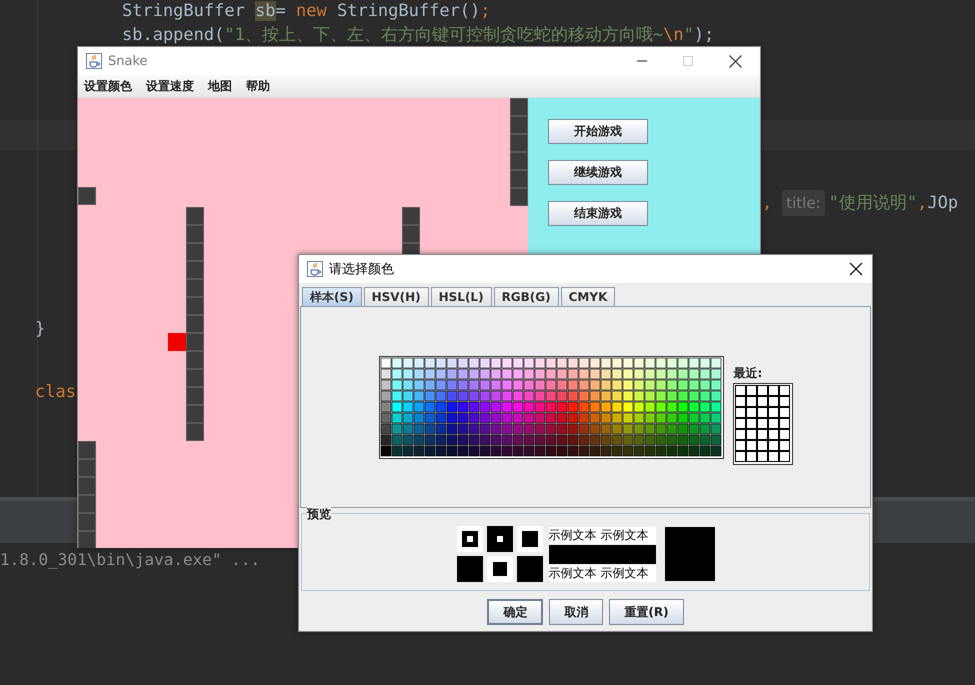 The width and height of the screenshot is (975, 685). Describe the element at coordinates (306, 11) in the screenshot. I see `code-text: StringBuffer sb= new StringBuffer();` at that location.